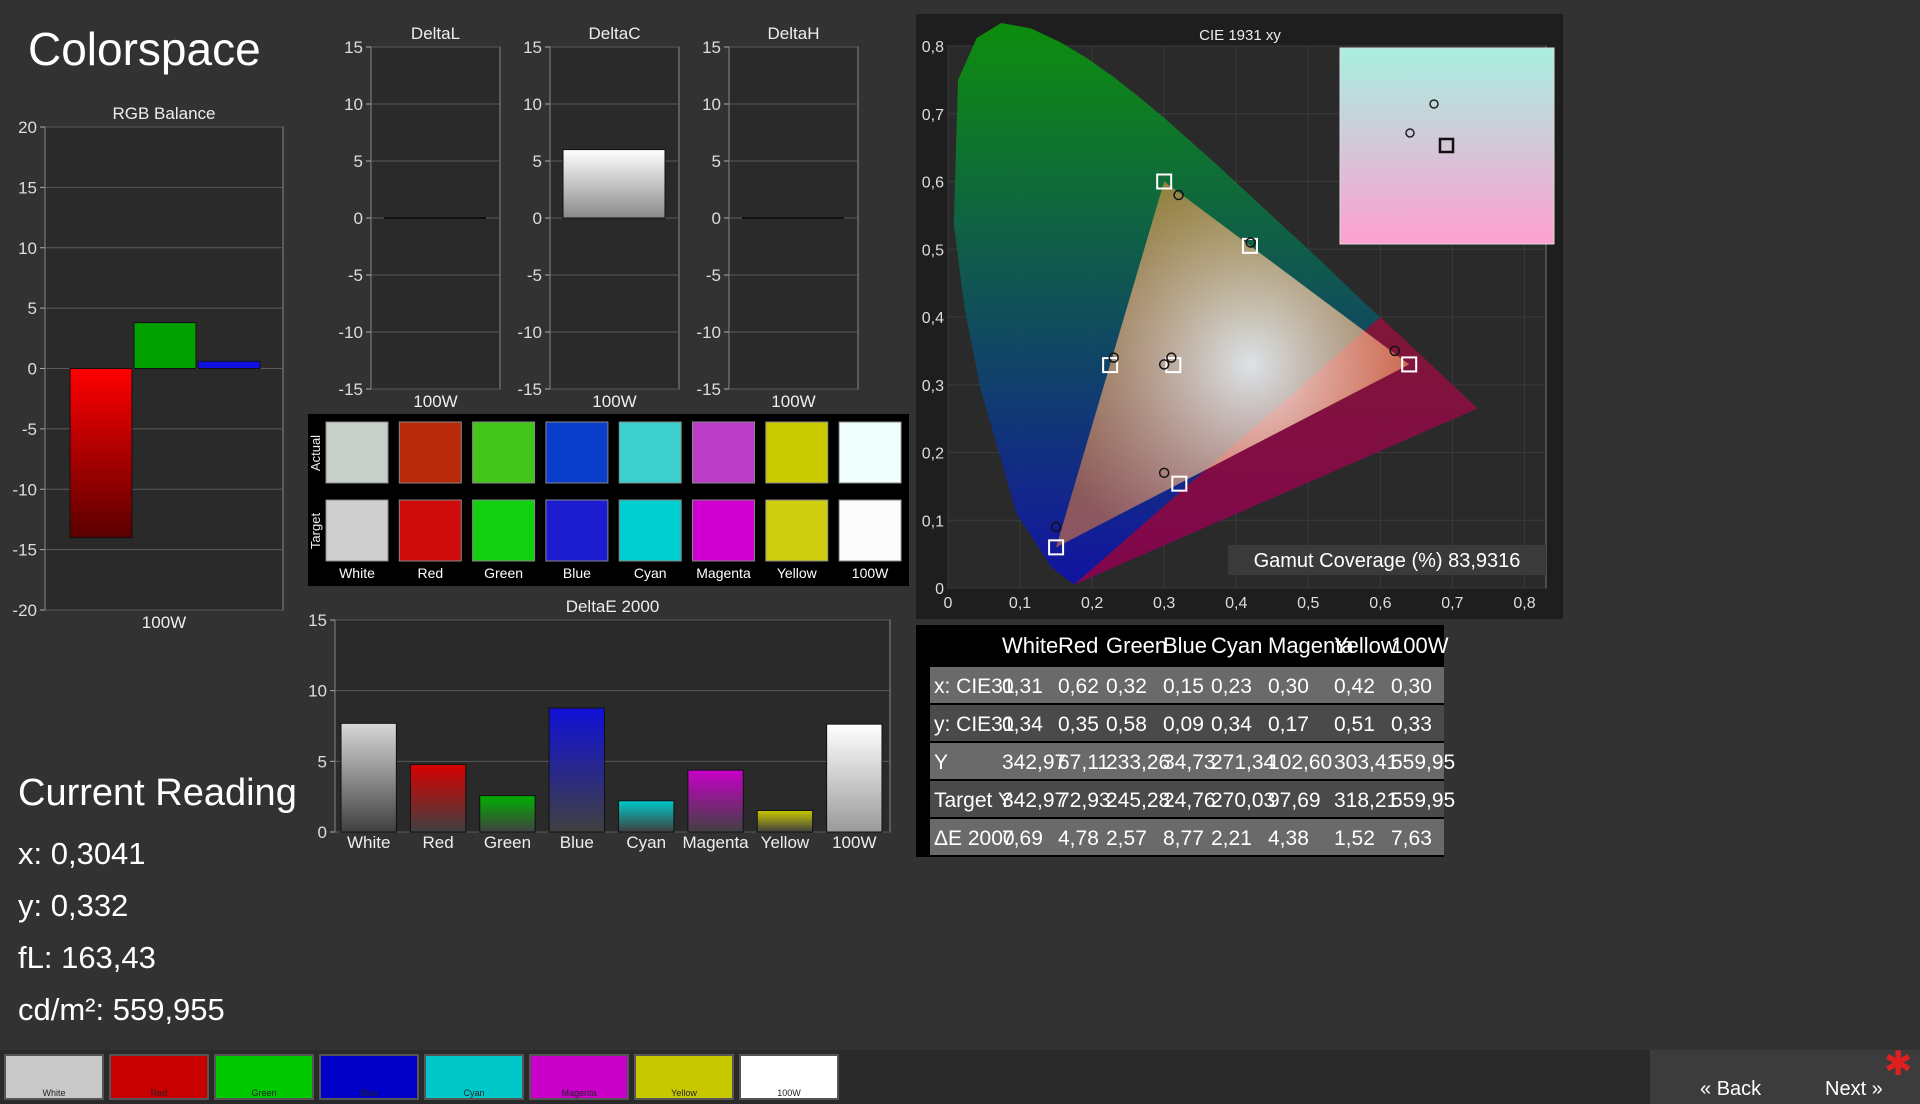 The height and width of the screenshot is (1104, 1920). Describe the element at coordinates (614, 184) in the screenshot. I see `delta-bar` at that location.